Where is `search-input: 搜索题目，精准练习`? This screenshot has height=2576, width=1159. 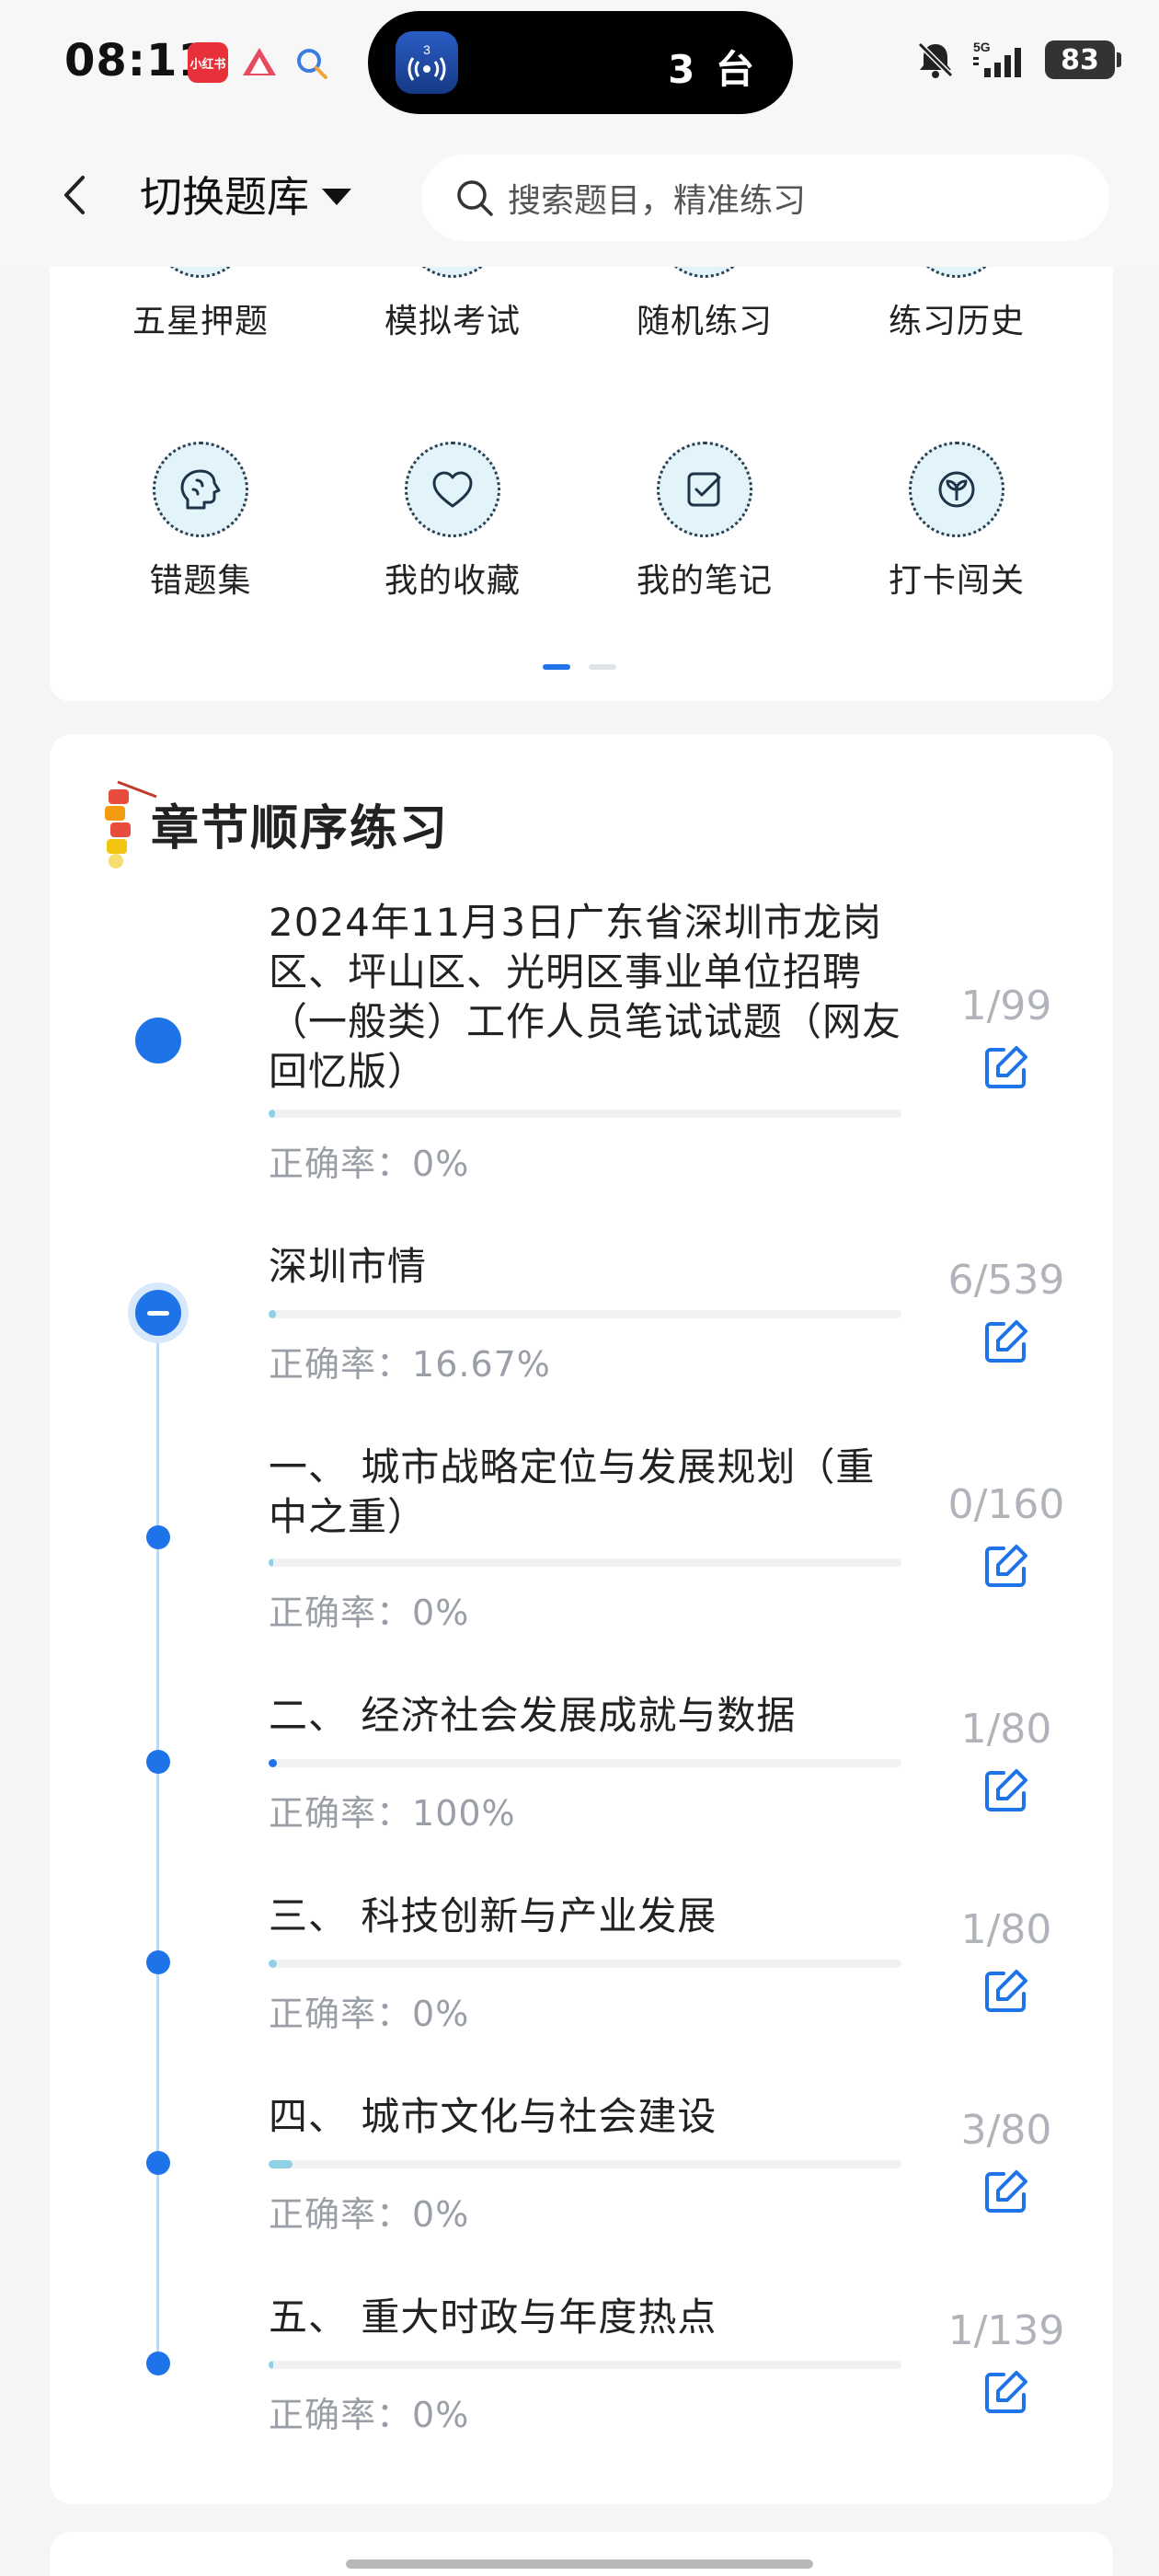
search-input: 搜索题目，精准练习 is located at coordinates (765, 198).